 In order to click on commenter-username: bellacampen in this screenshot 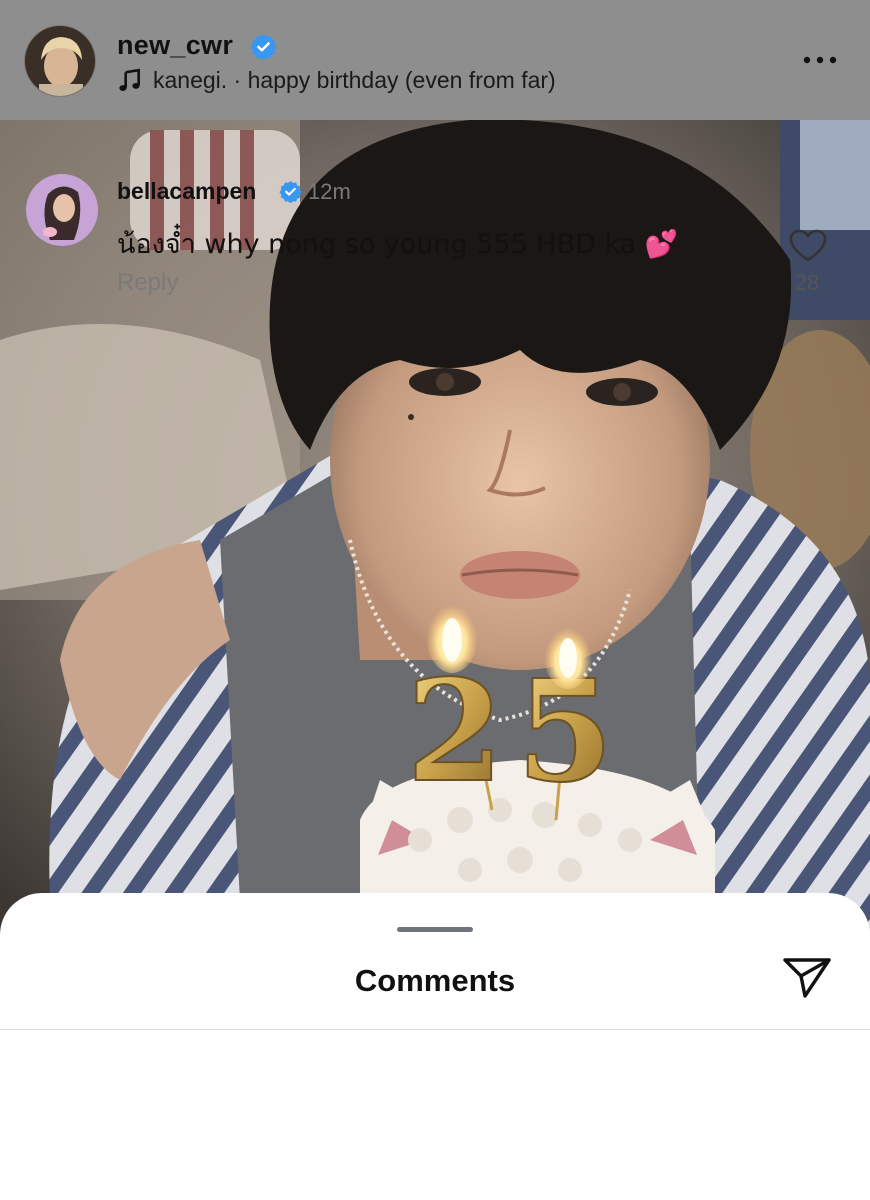, I will do `click(186, 191)`.